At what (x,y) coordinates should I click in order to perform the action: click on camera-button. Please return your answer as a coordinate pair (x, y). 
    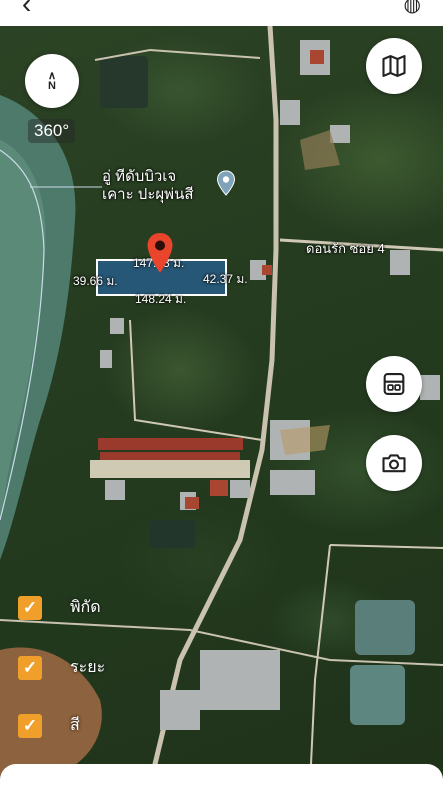
    Looking at the image, I should click on (394, 463).